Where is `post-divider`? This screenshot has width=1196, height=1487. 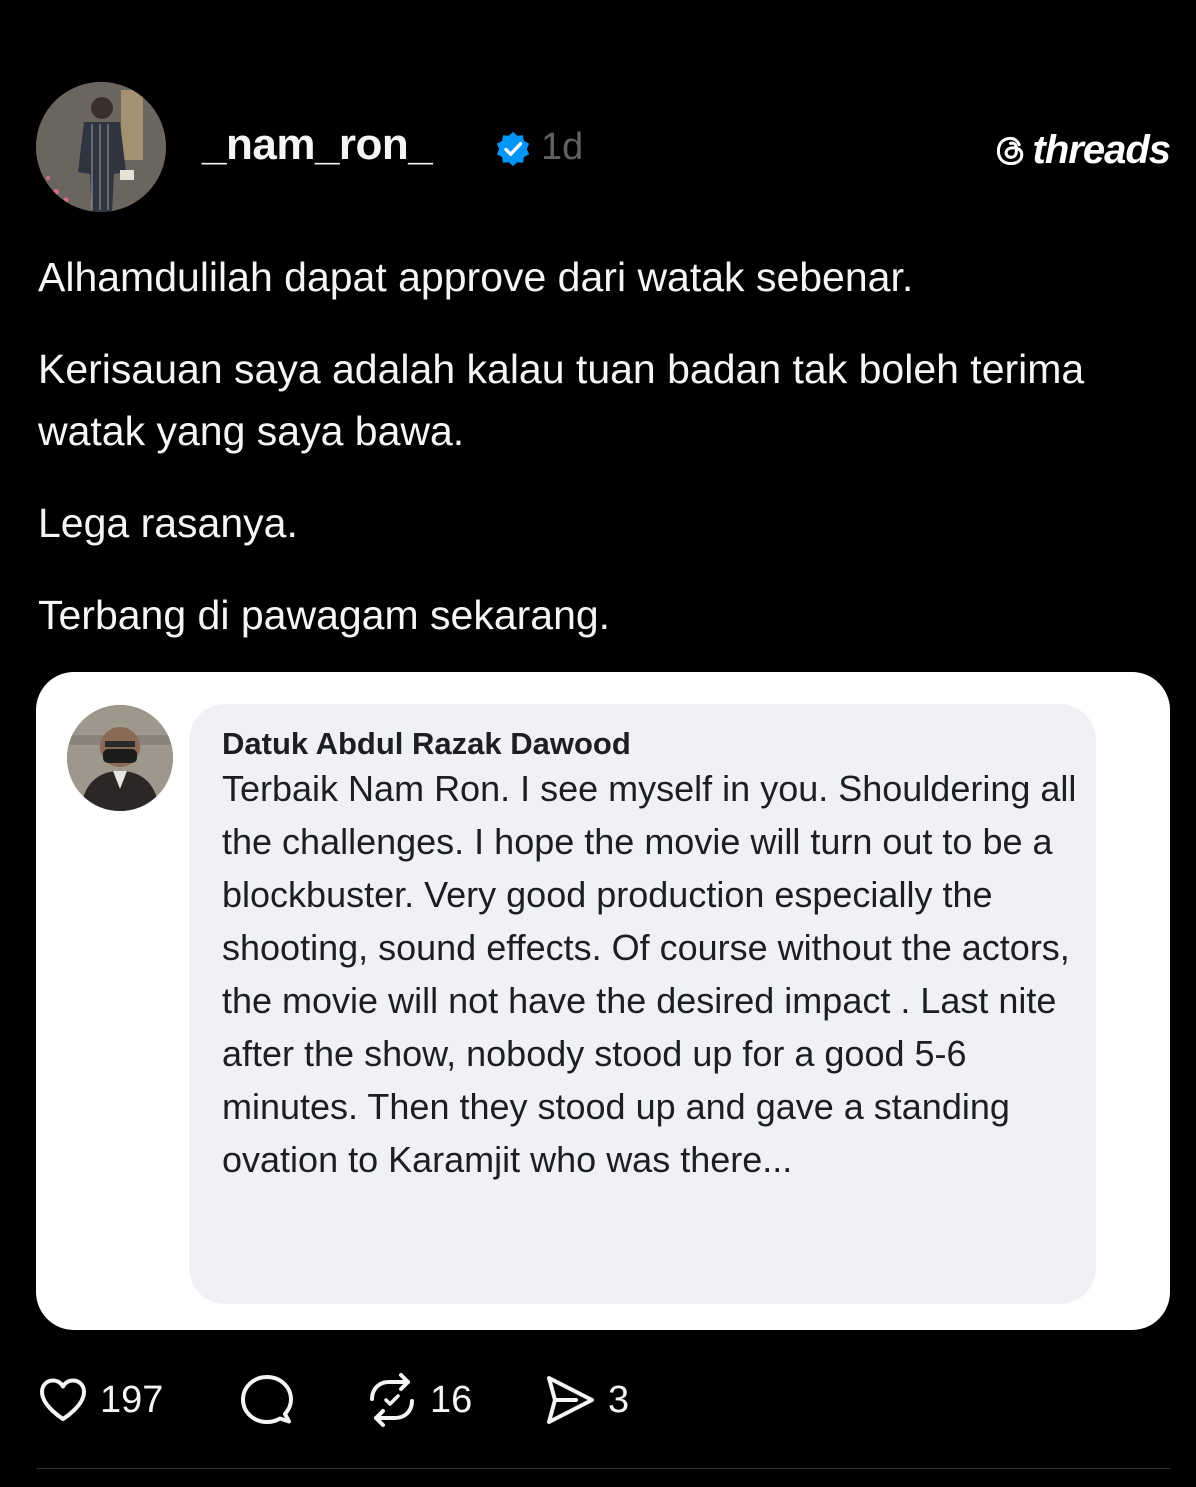 post-divider is located at coordinates (603, 1468).